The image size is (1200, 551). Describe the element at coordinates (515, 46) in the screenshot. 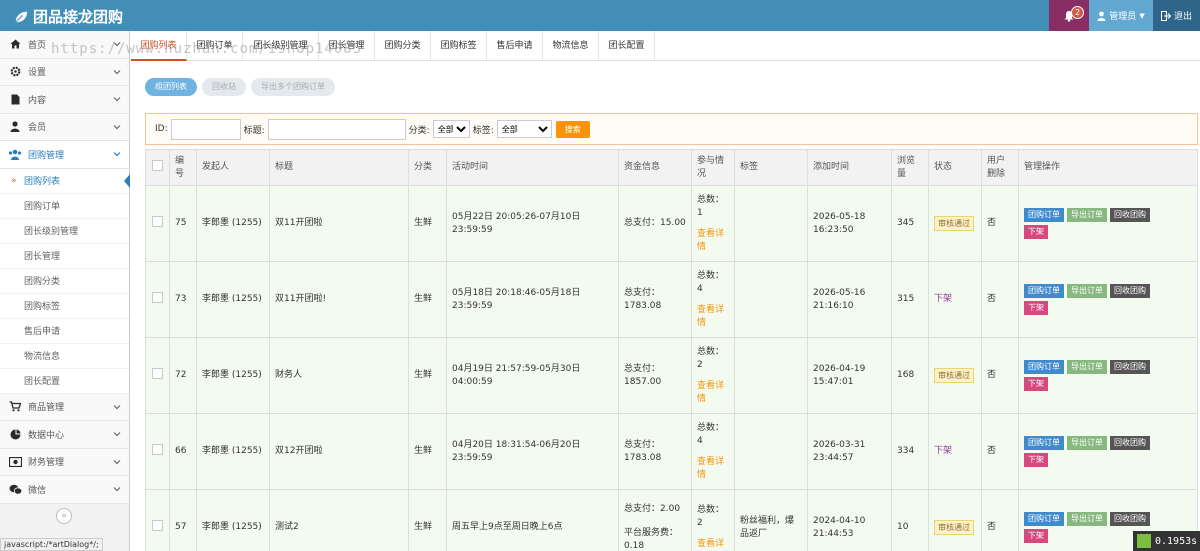

I see `tab-aftersale: 售后申请` at that location.